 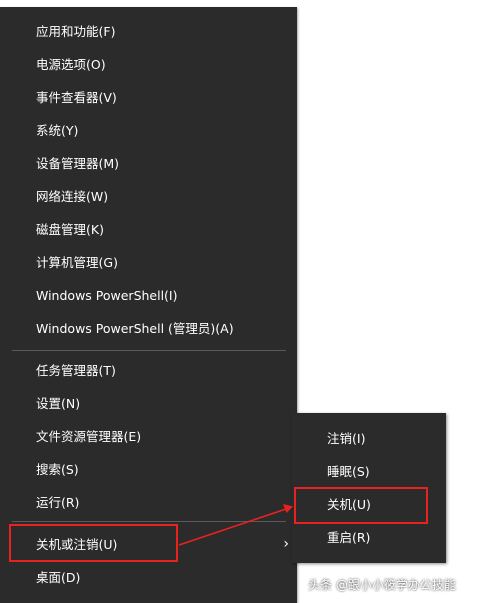 What do you see at coordinates (76, 370) in the screenshot?
I see `menu-item-label: 任务管理器(T)` at bounding box center [76, 370].